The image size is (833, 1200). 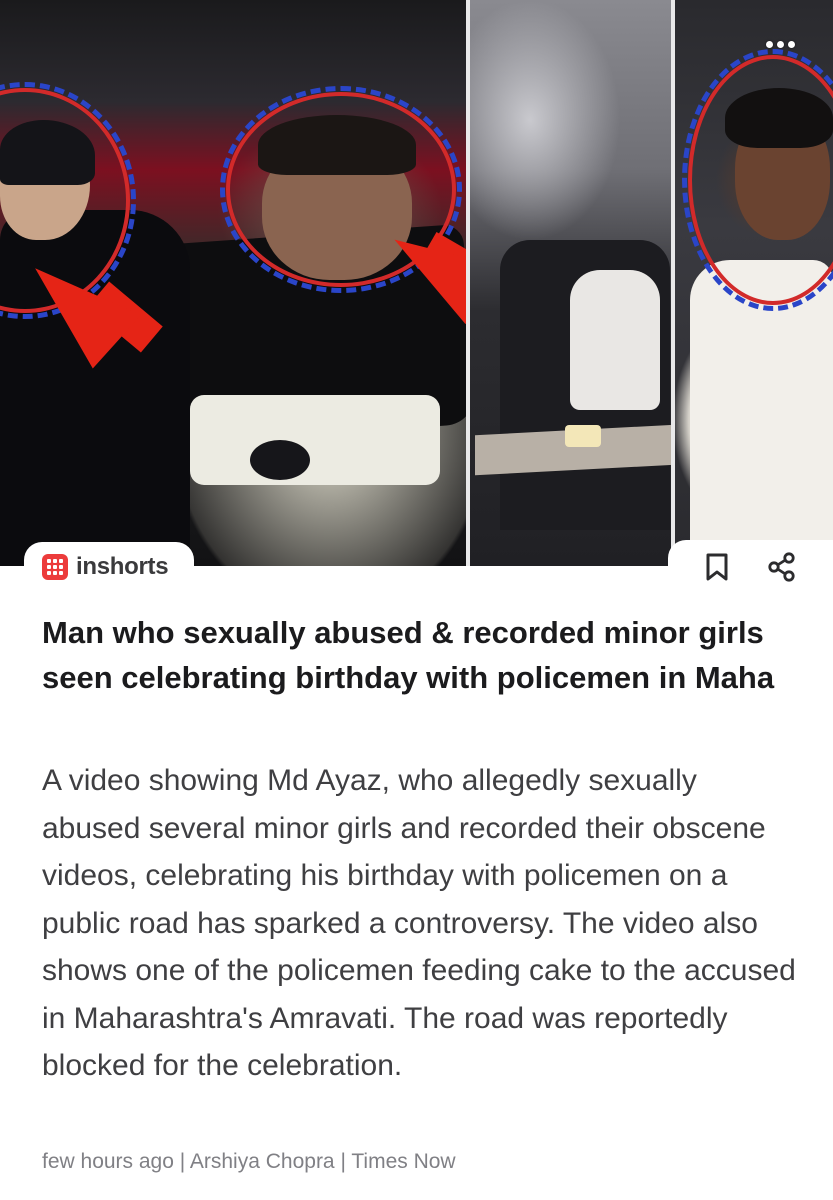 What do you see at coordinates (750, 565) in the screenshot?
I see `actions-tab` at bounding box center [750, 565].